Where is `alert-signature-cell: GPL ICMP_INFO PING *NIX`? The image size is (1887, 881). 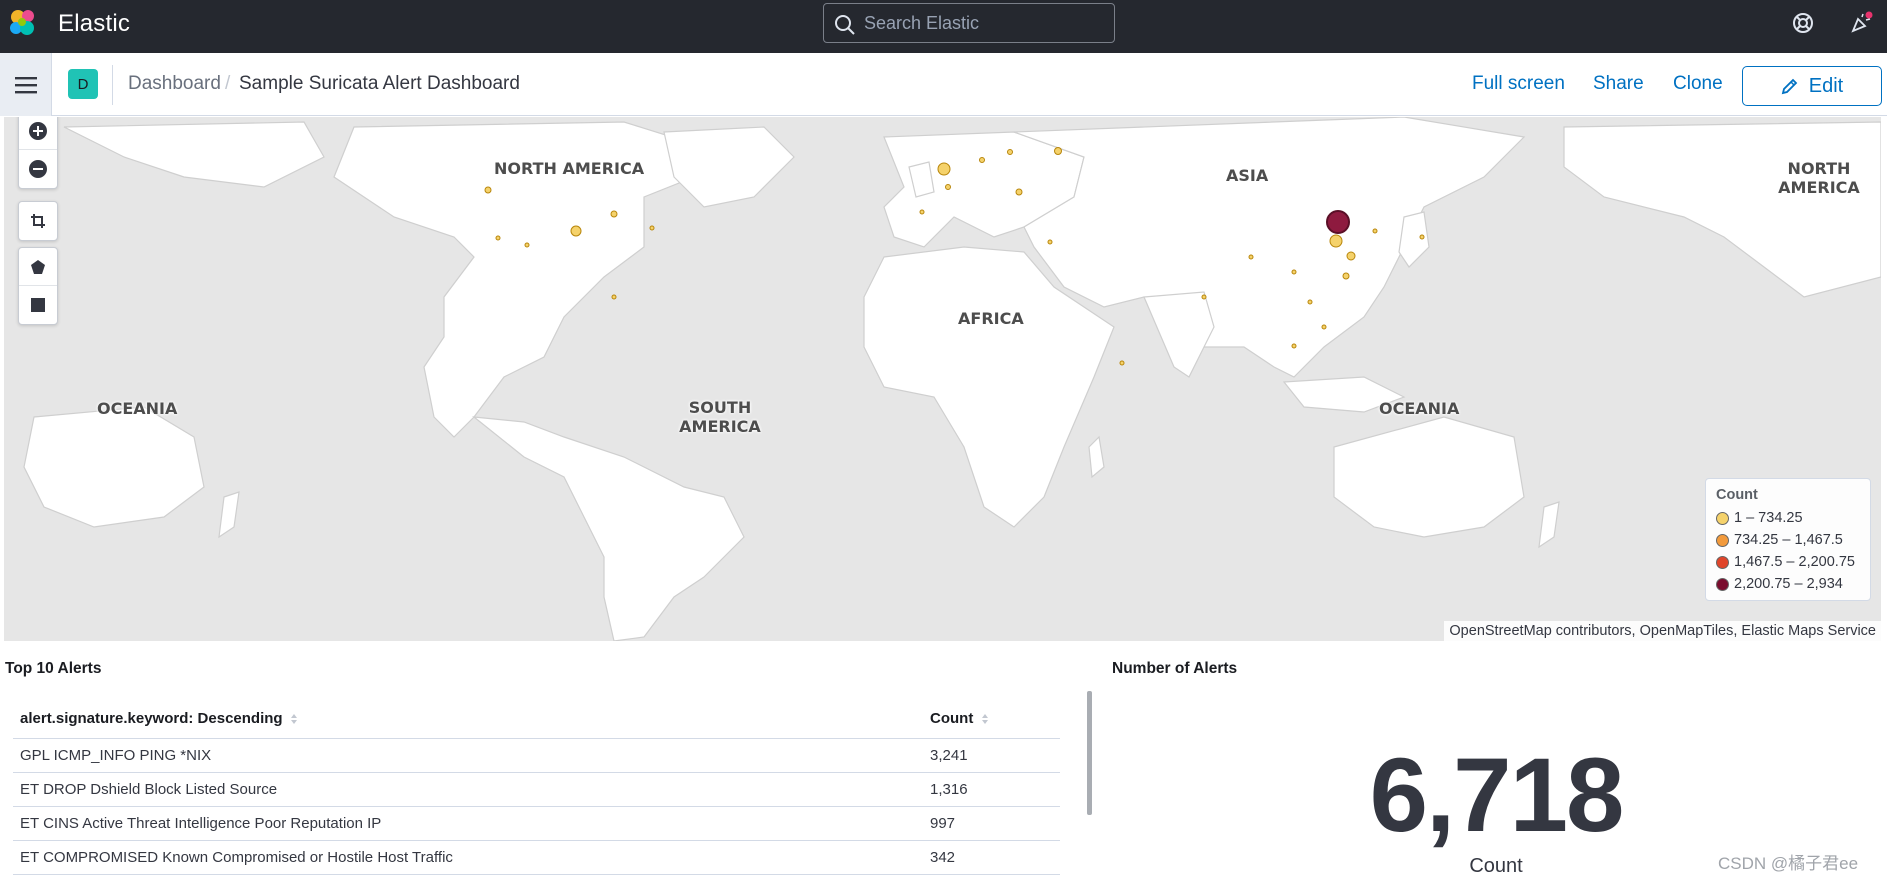
alert-signature-cell: GPL ICMP_INFO PING *NIX is located at coordinates (468, 755).